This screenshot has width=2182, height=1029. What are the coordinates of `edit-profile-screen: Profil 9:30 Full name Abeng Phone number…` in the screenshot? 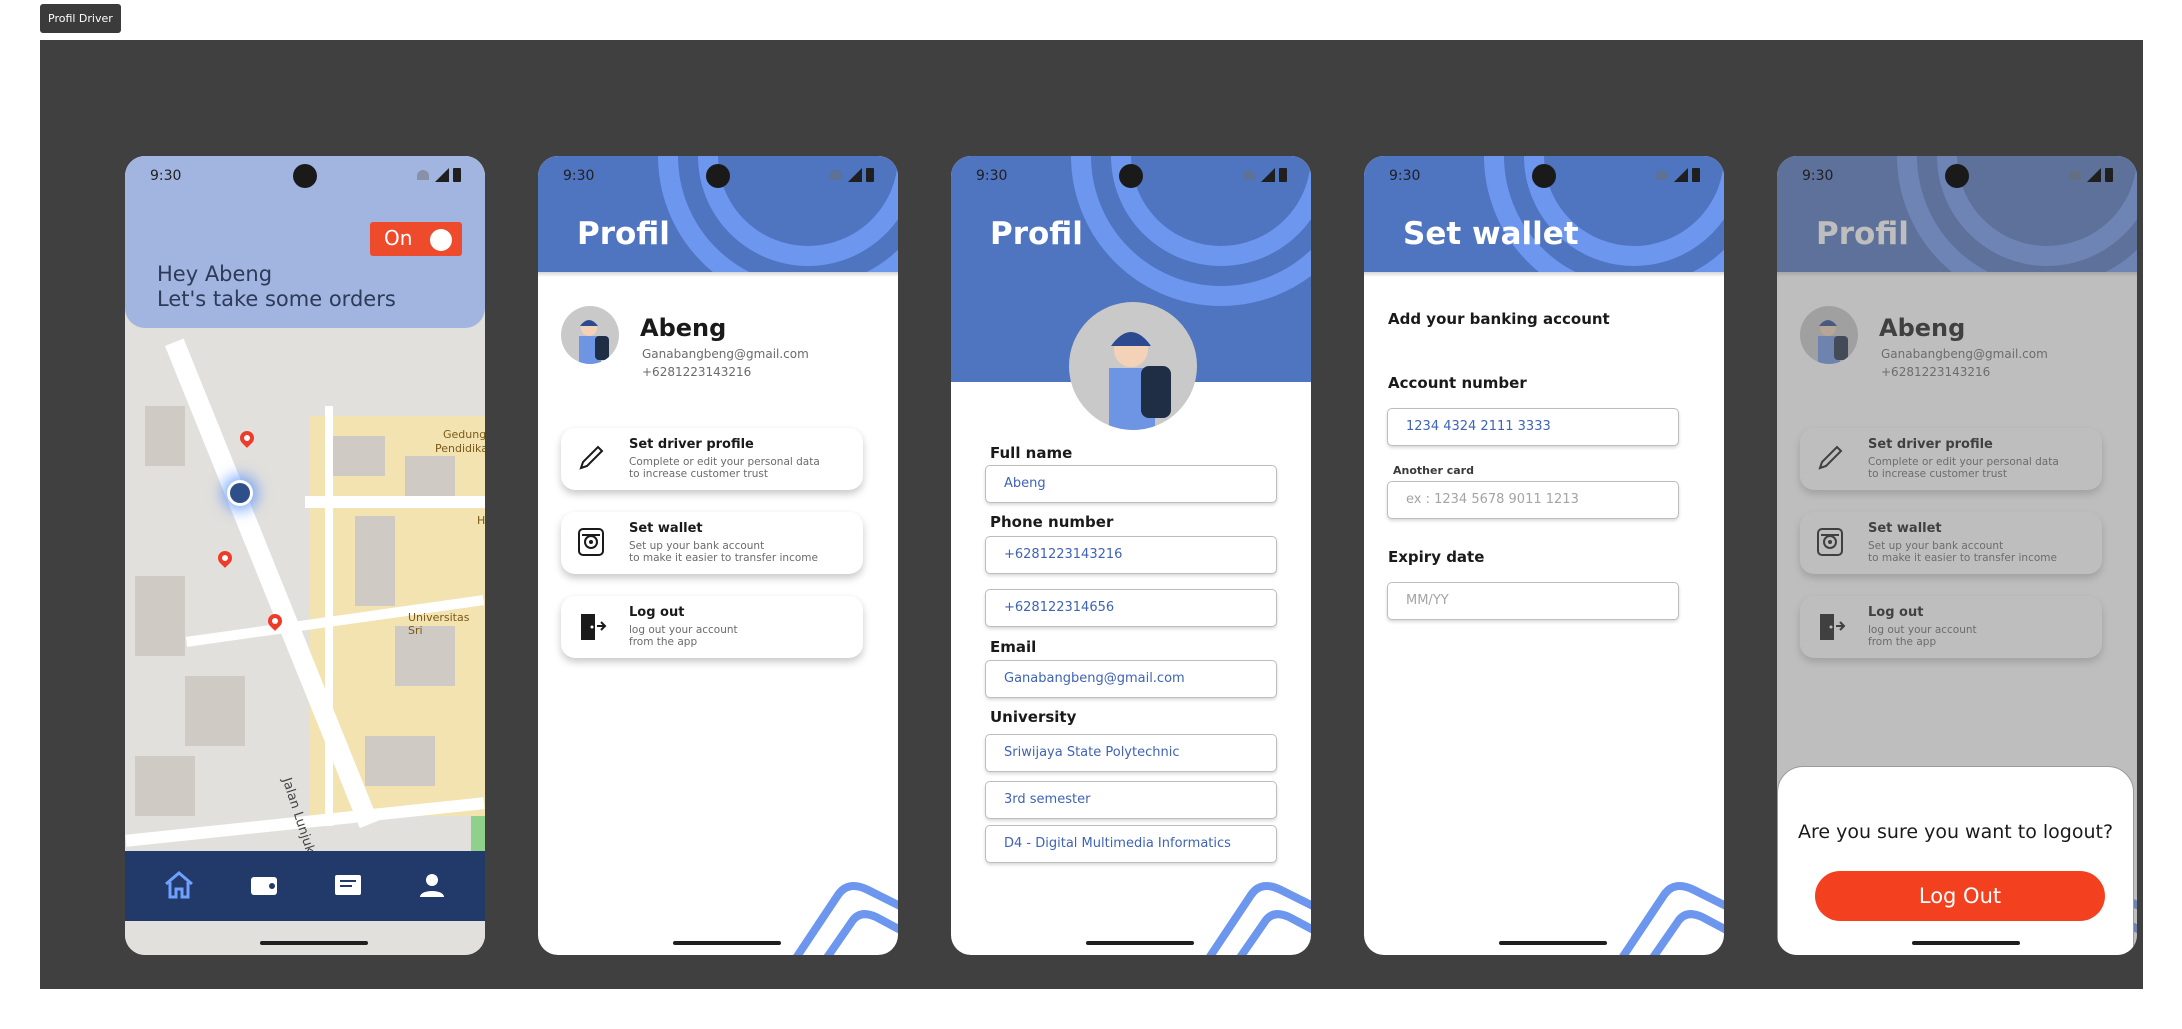 It's located at (1131, 555).